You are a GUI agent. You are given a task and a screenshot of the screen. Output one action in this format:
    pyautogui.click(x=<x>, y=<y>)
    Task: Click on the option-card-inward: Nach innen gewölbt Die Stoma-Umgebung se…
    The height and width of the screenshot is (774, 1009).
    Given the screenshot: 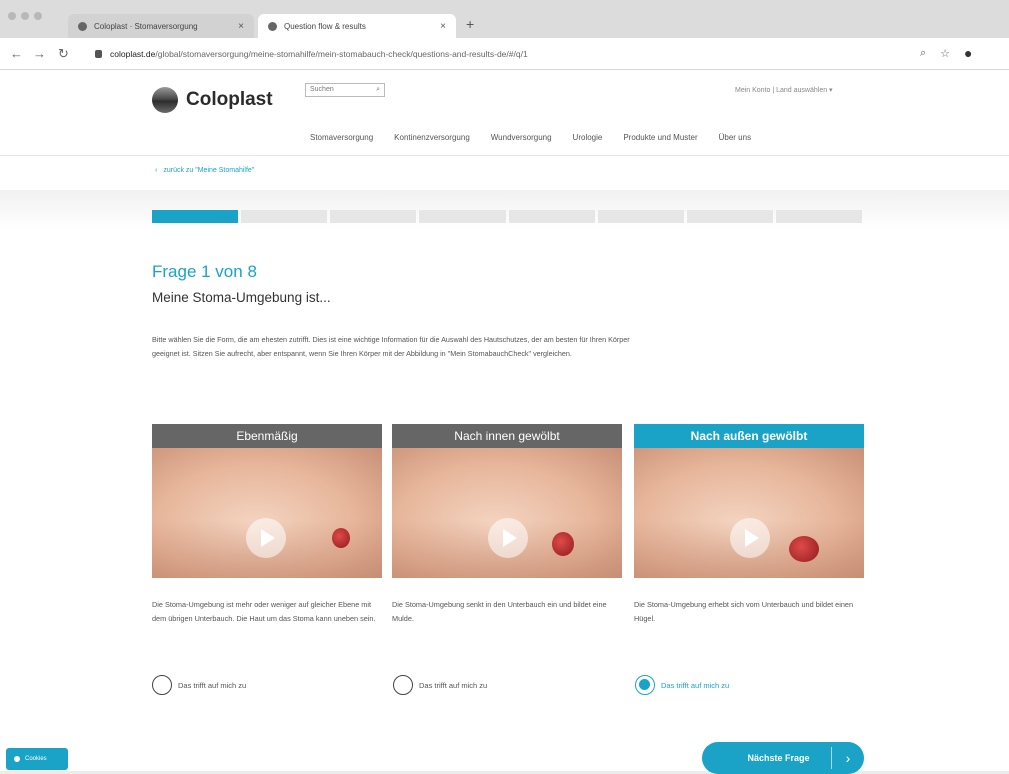 What is the action you would take?
    pyautogui.click(x=507, y=525)
    